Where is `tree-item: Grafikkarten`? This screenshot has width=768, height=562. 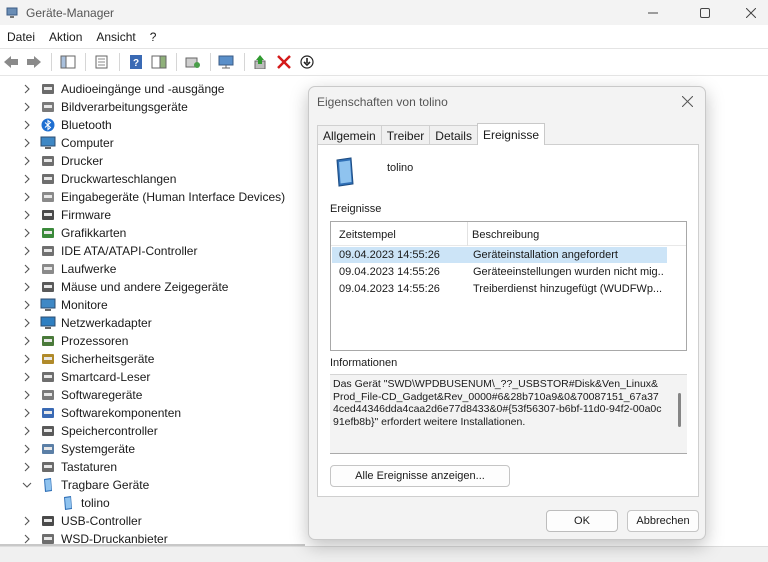 tree-item: Grafikkarten is located at coordinates (74, 233).